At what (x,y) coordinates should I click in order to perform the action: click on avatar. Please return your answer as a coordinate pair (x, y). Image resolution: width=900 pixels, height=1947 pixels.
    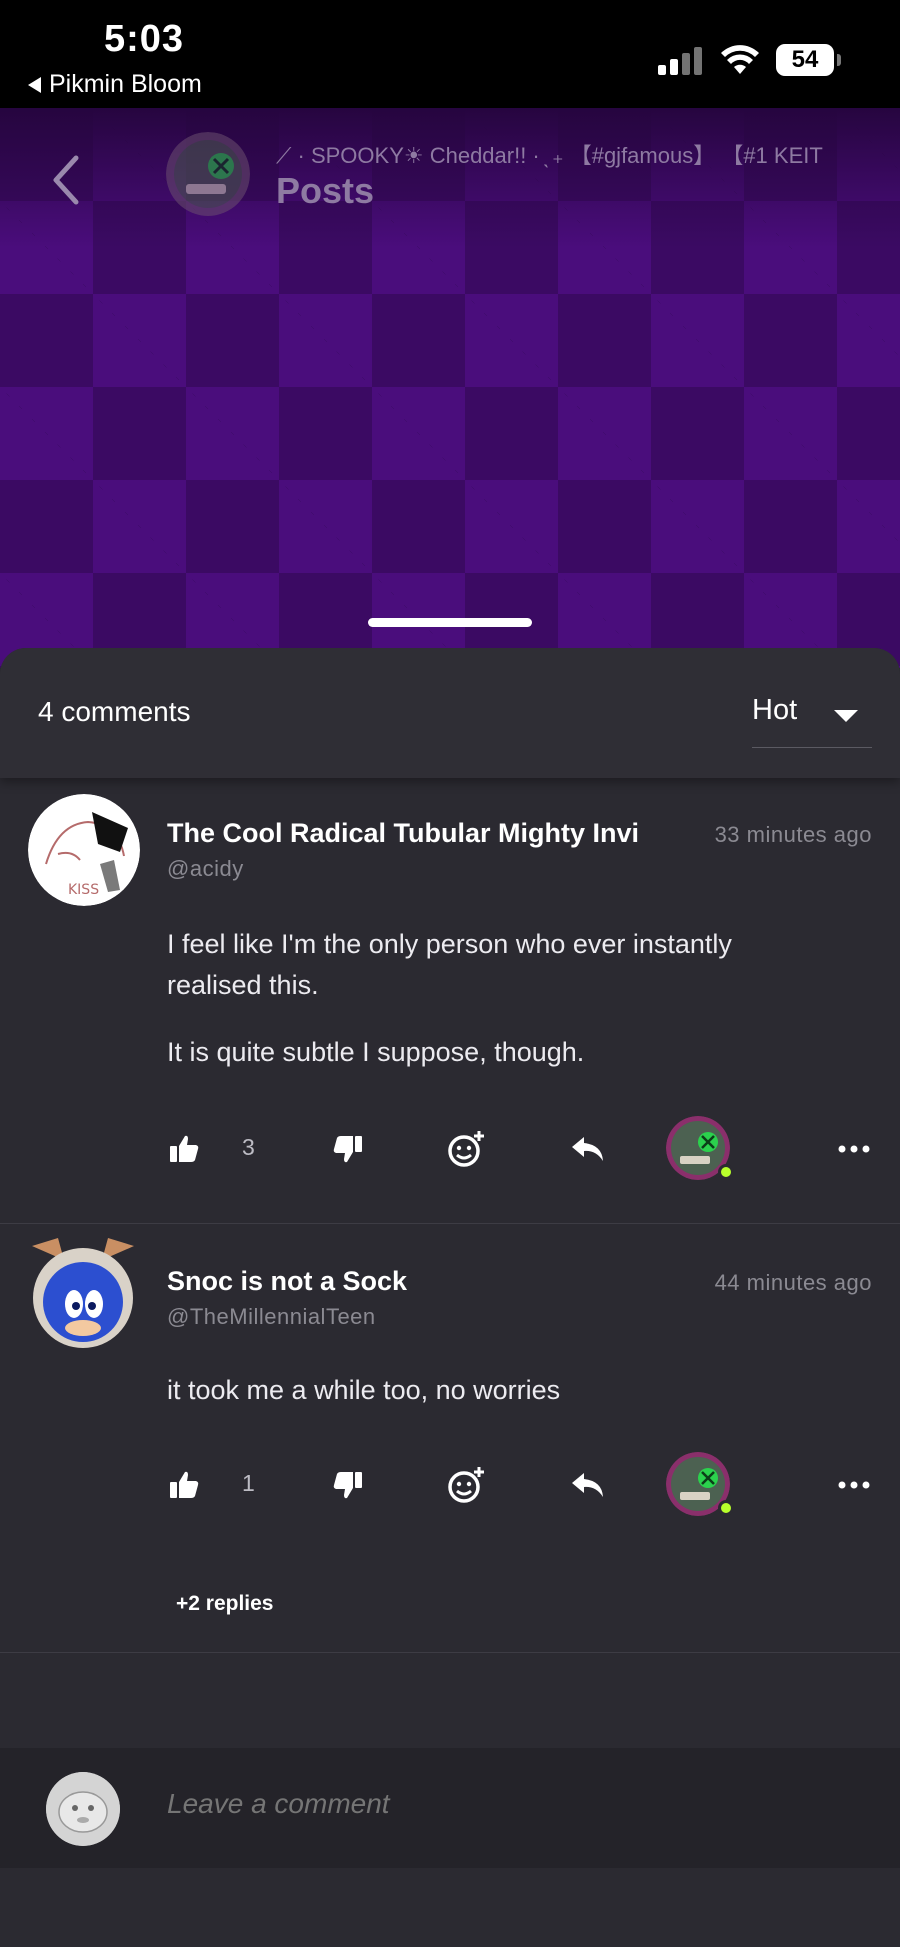
    Looking at the image, I should click on (80, 1292).